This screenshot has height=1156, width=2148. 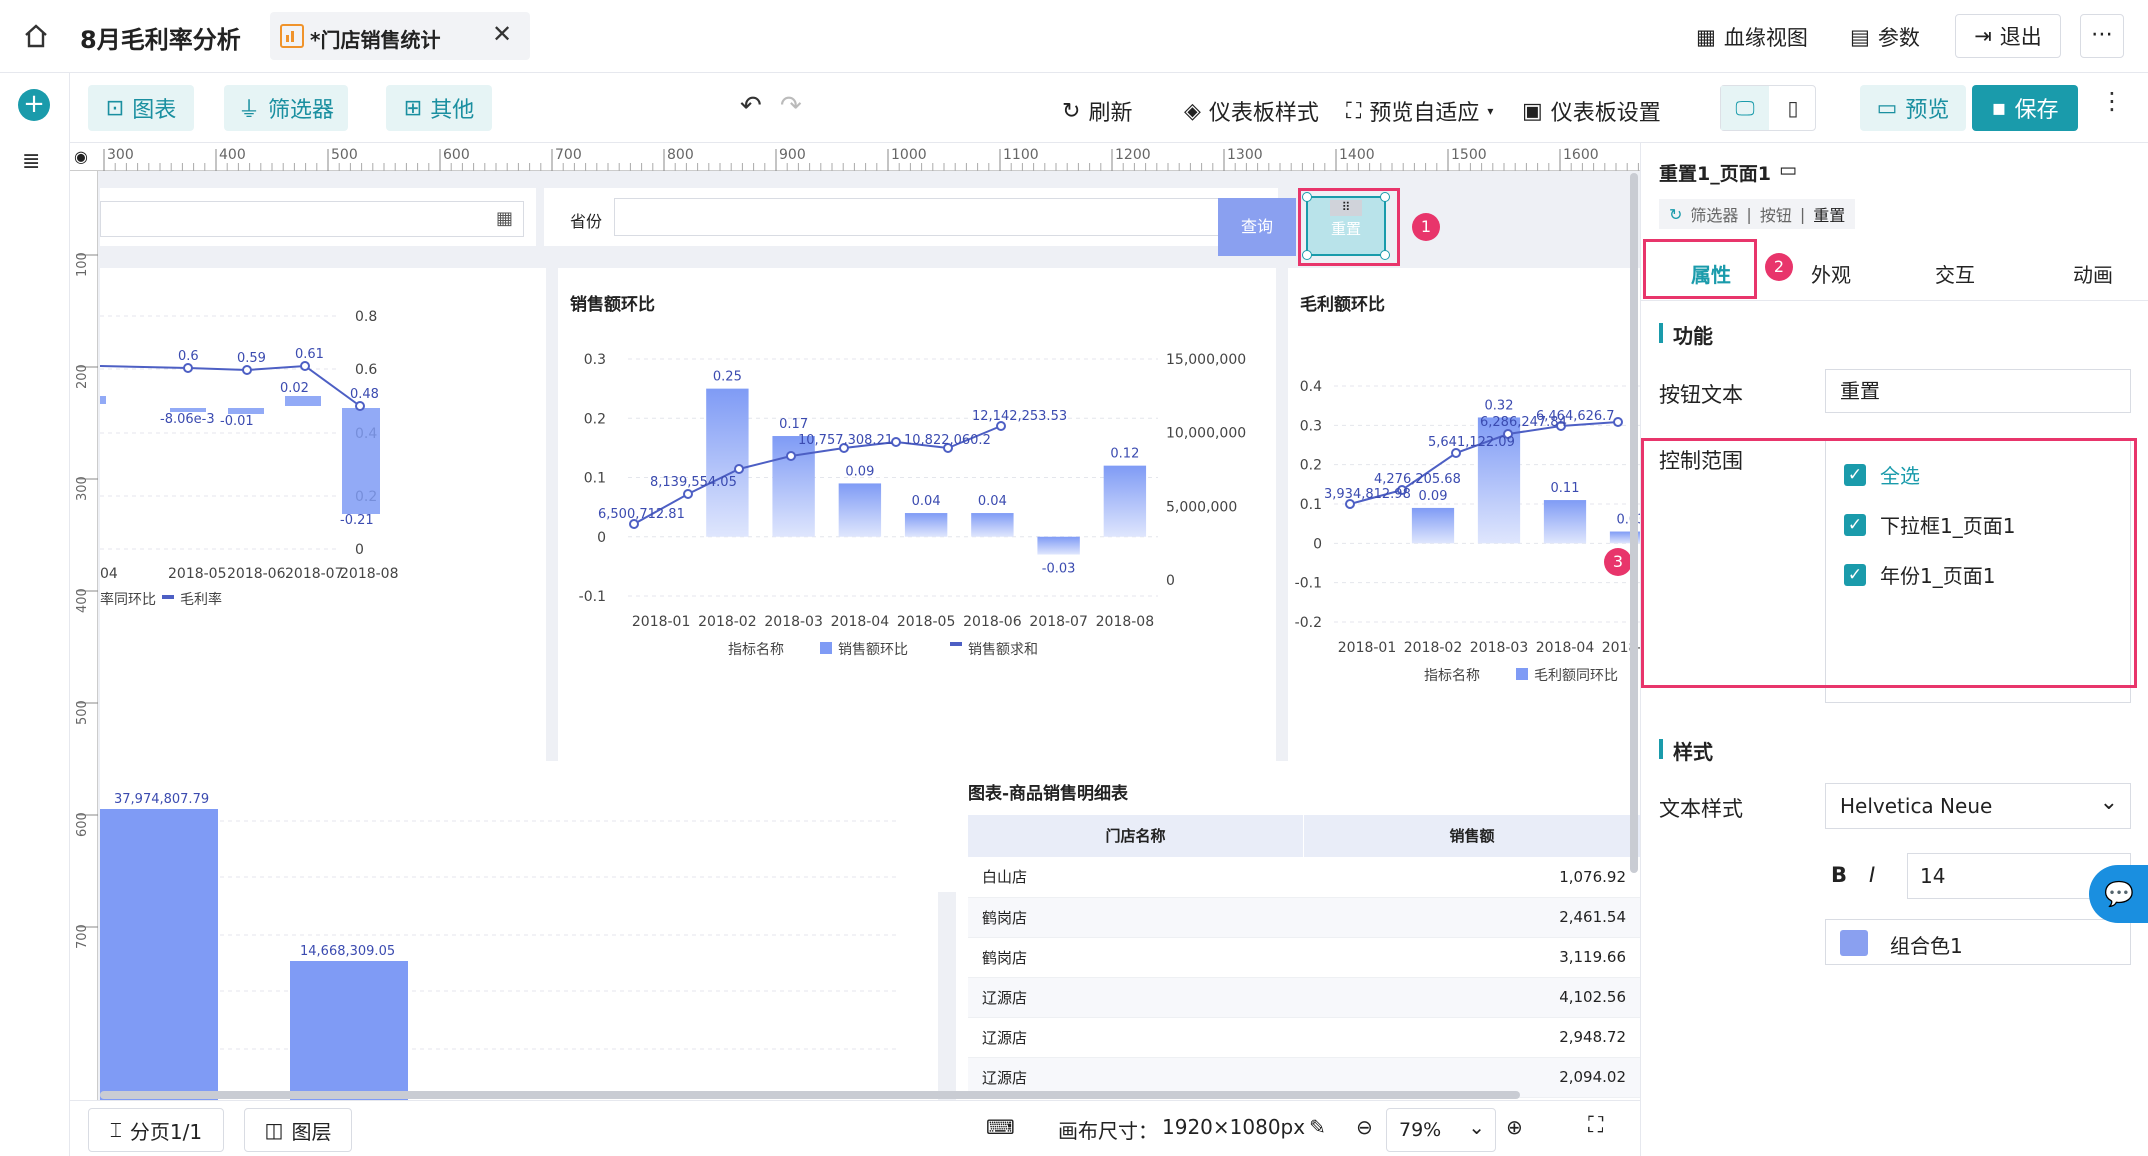 What do you see at coordinates (1472, 836) in the screenshot?
I see `column-header-sales: 销售额` at bounding box center [1472, 836].